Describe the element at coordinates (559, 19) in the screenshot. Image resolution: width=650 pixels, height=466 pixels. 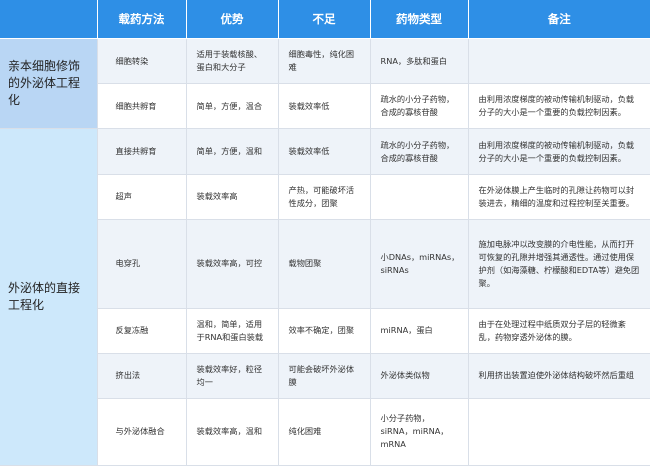
I see `header-note: 备注` at that location.